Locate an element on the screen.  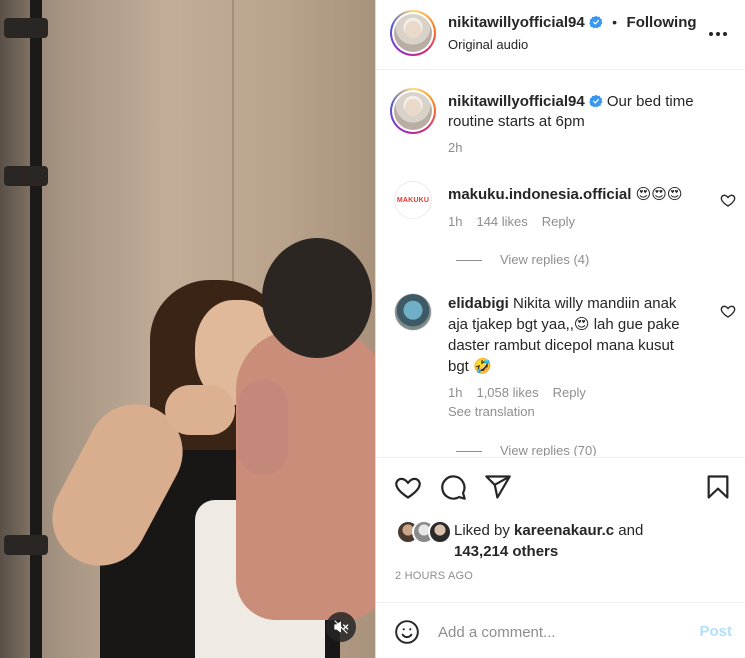
view-replies-button: View replies (70) is located at coordinates (526, 449).